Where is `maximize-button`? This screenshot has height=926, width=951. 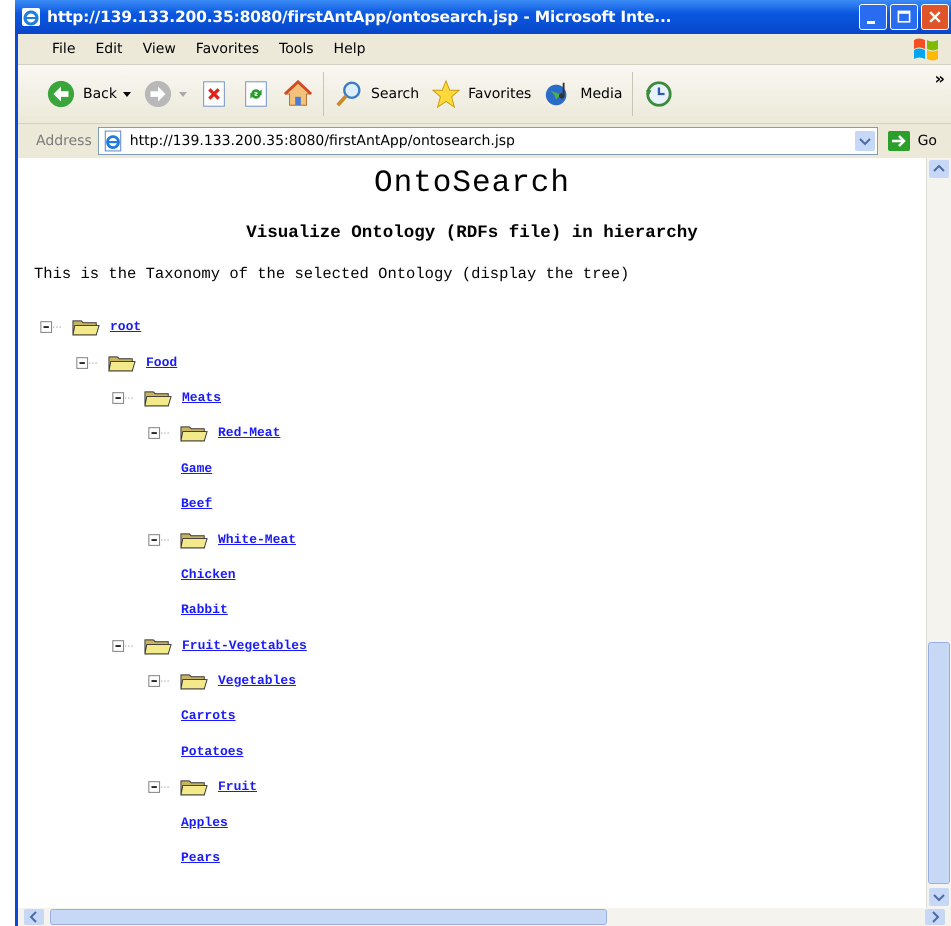
maximize-button is located at coordinates (904, 17).